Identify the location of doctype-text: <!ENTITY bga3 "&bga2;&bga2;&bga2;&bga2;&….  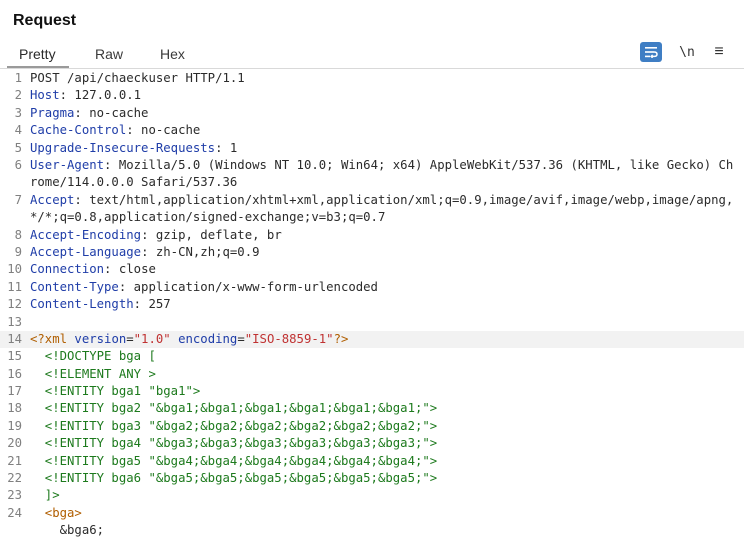
(234, 425).